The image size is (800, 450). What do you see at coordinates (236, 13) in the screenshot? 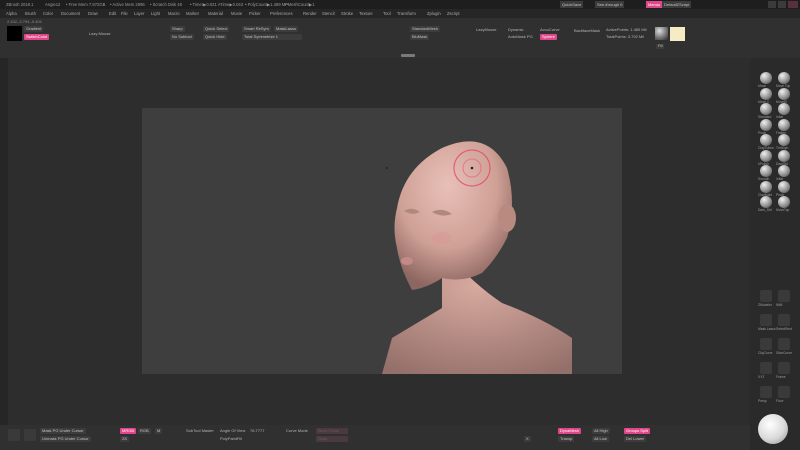
I see `menu-movie: Movie` at bounding box center [236, 13].